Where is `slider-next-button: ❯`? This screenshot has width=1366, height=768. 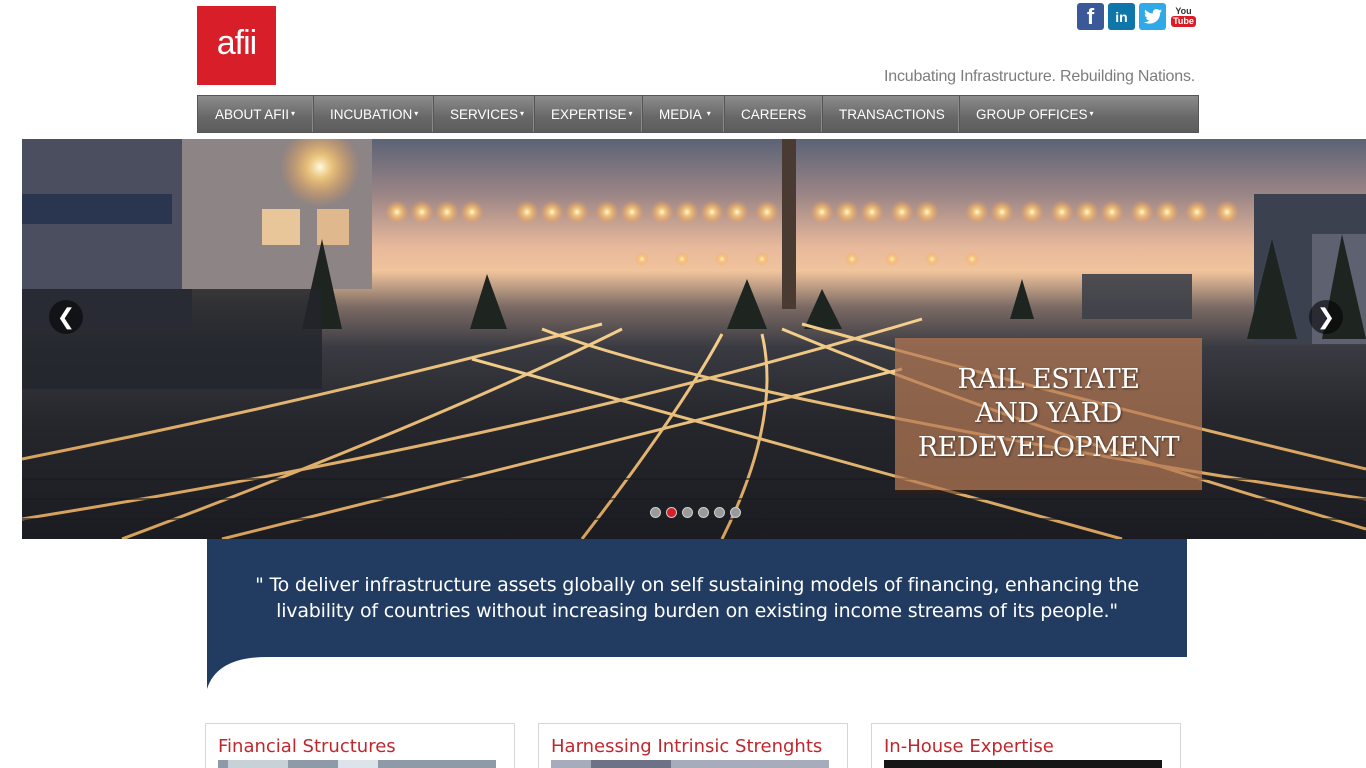
slider-next-button: ❯ is located at coordinates (1326, 317).